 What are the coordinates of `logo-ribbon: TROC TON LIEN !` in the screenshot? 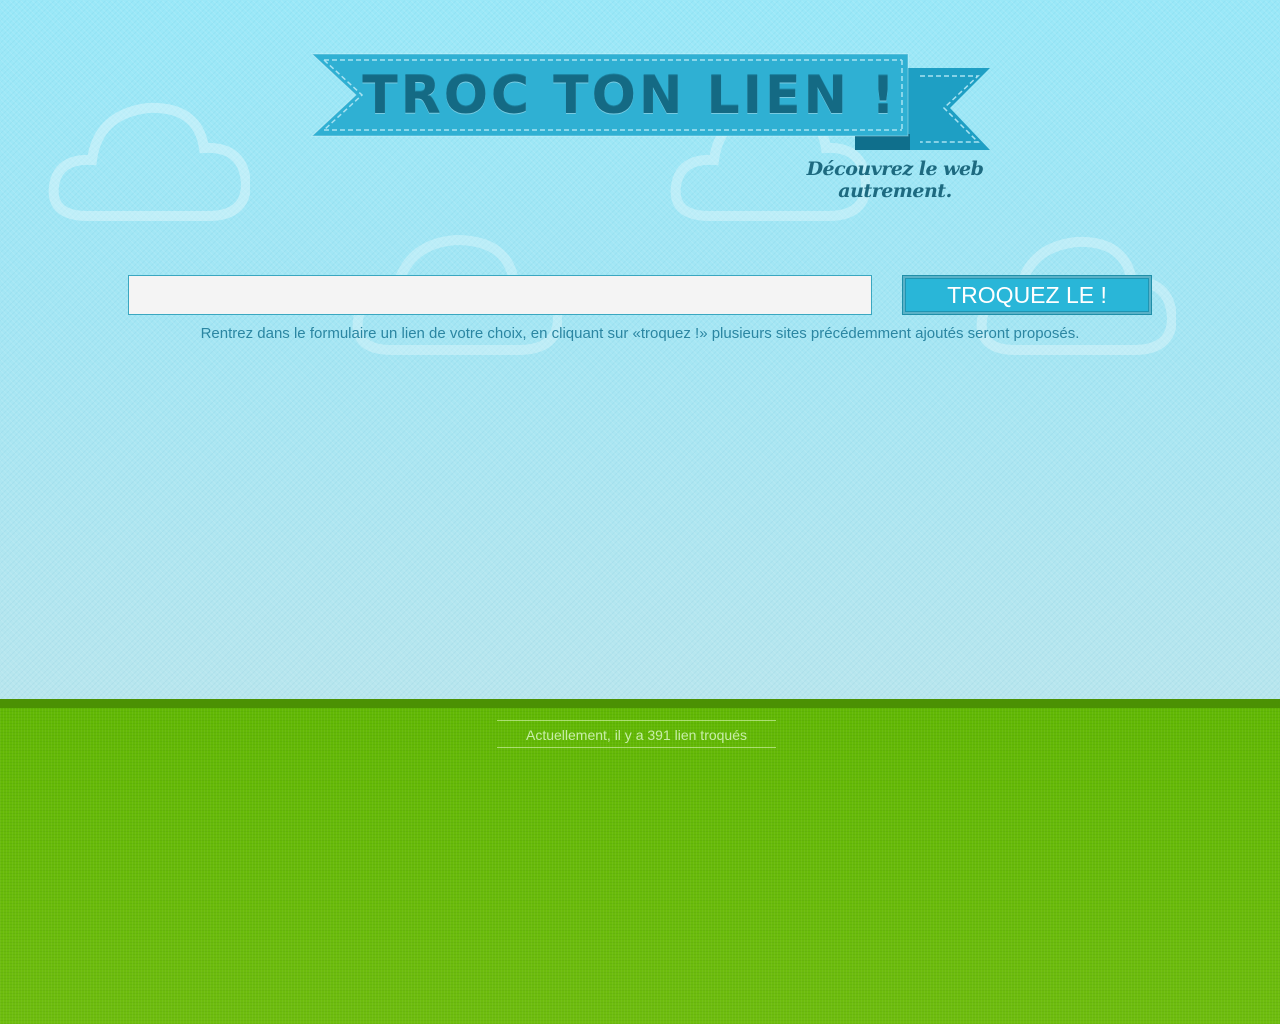 It's located at (655, 102).